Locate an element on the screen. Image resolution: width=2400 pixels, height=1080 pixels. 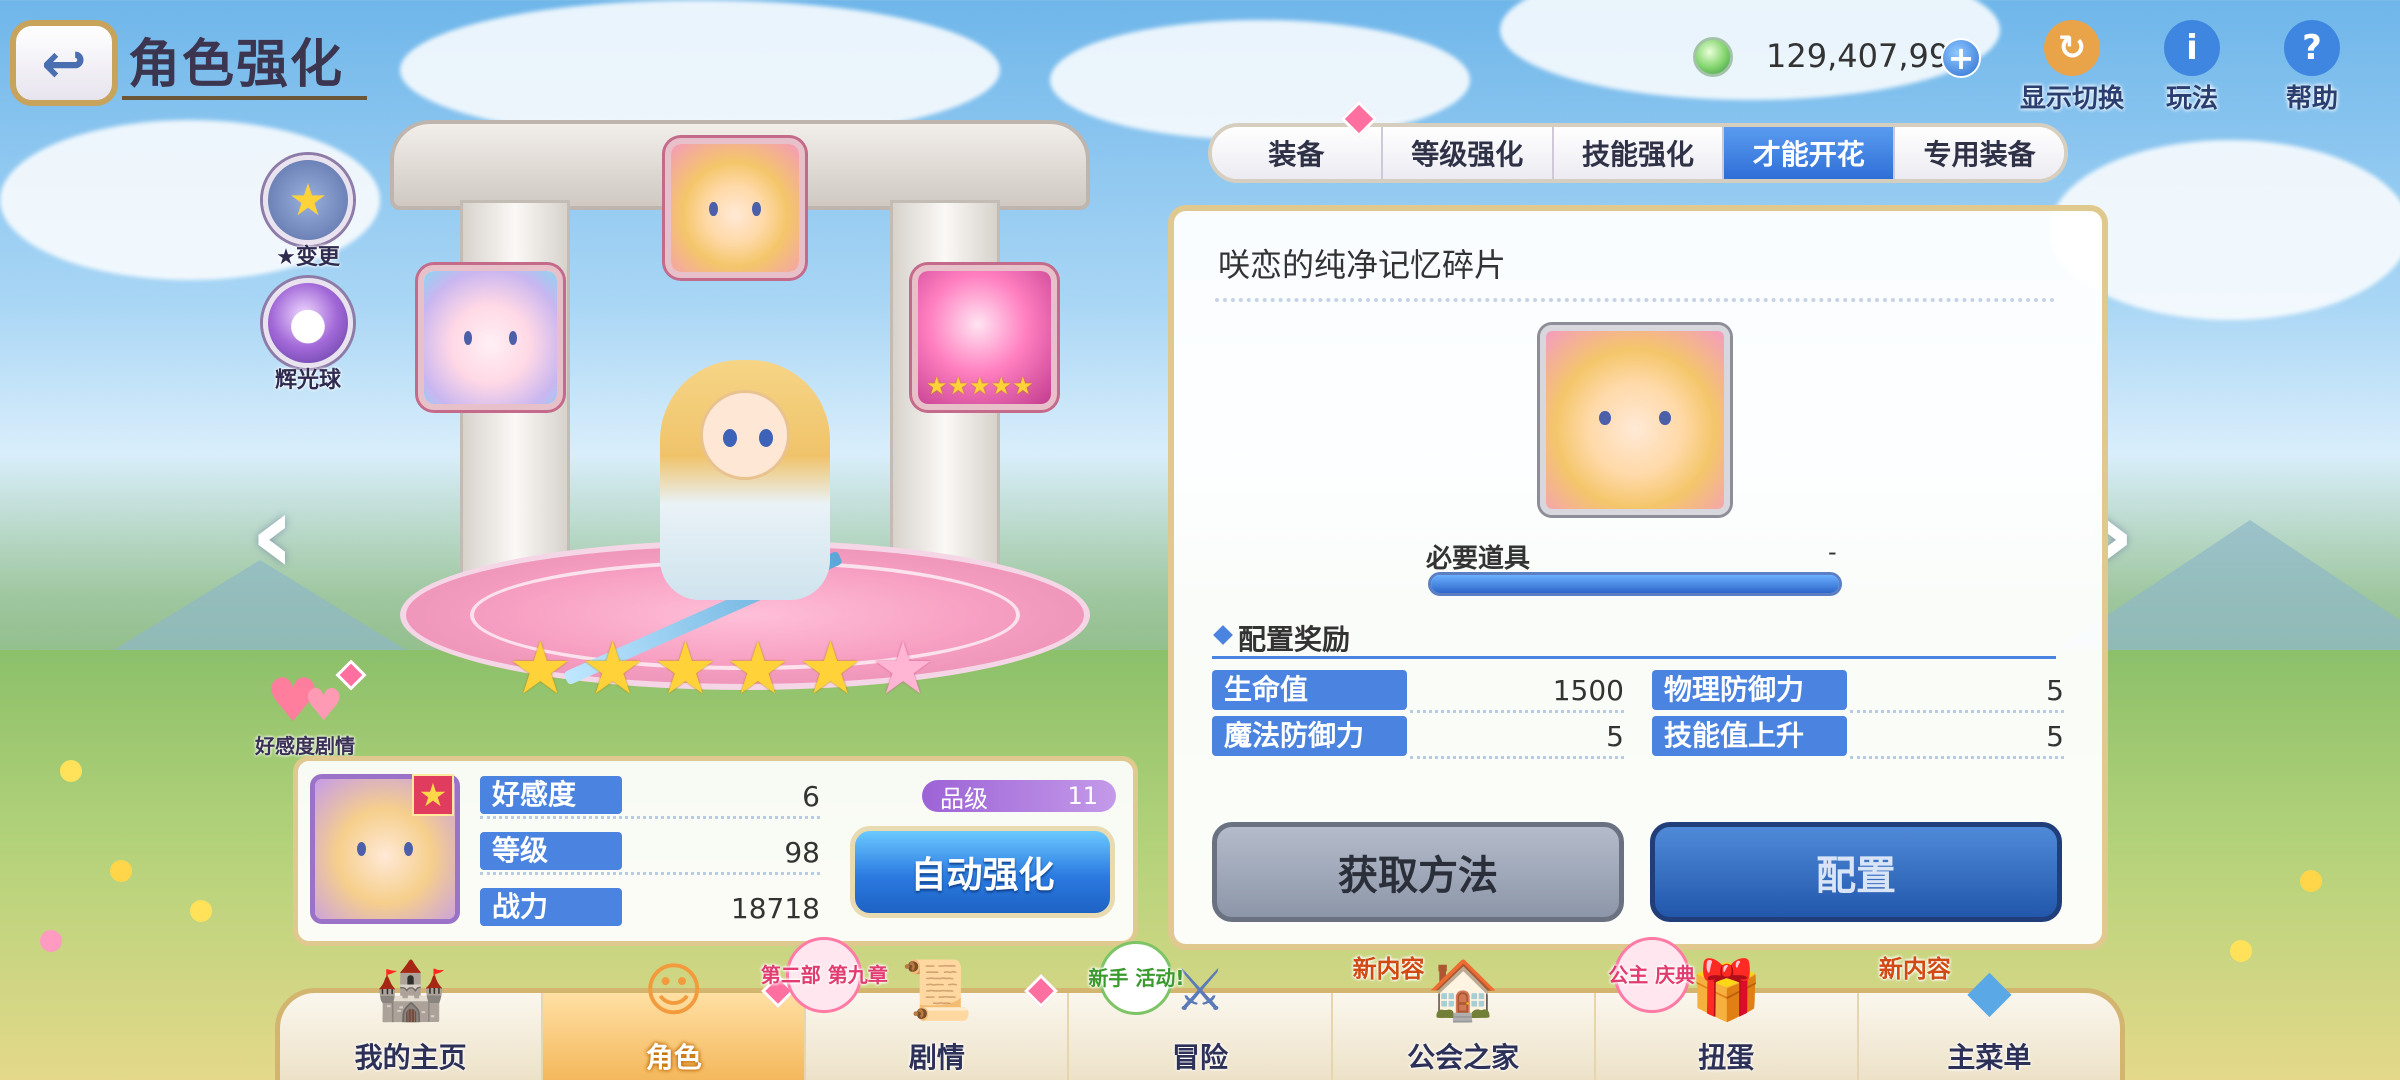
adventure-badge: 新手 活动! is located at coordinates (1136, 978).